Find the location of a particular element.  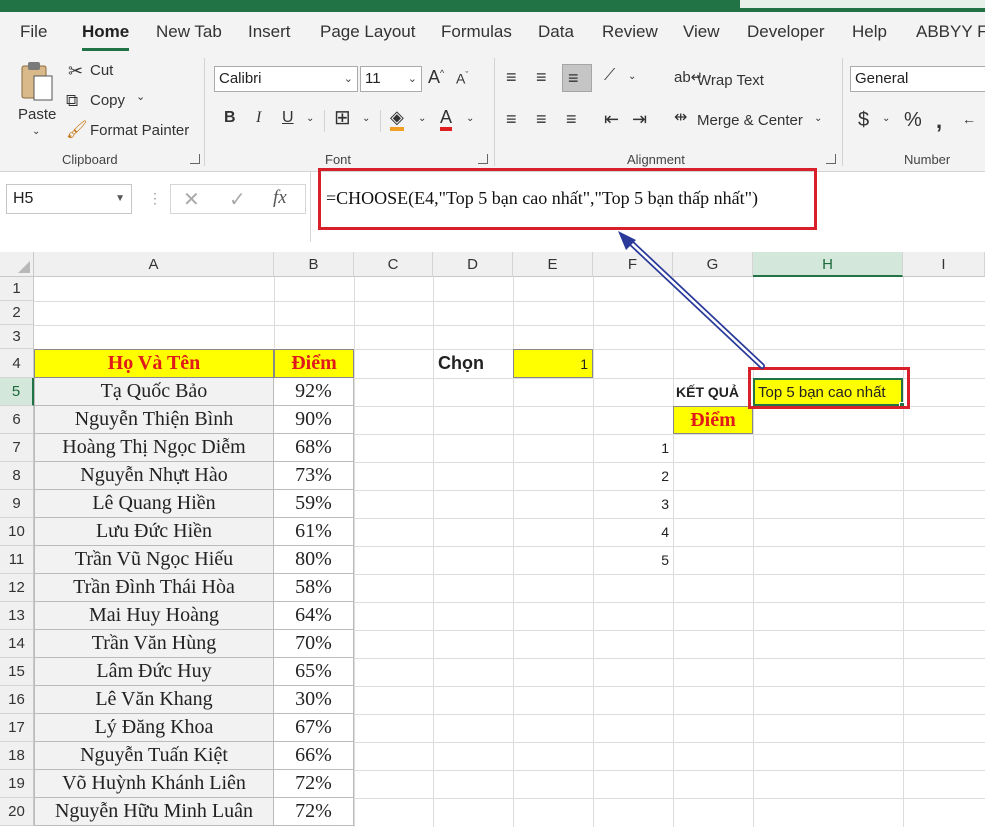

row-header-20: 20 is located at coordinates (17, 812).